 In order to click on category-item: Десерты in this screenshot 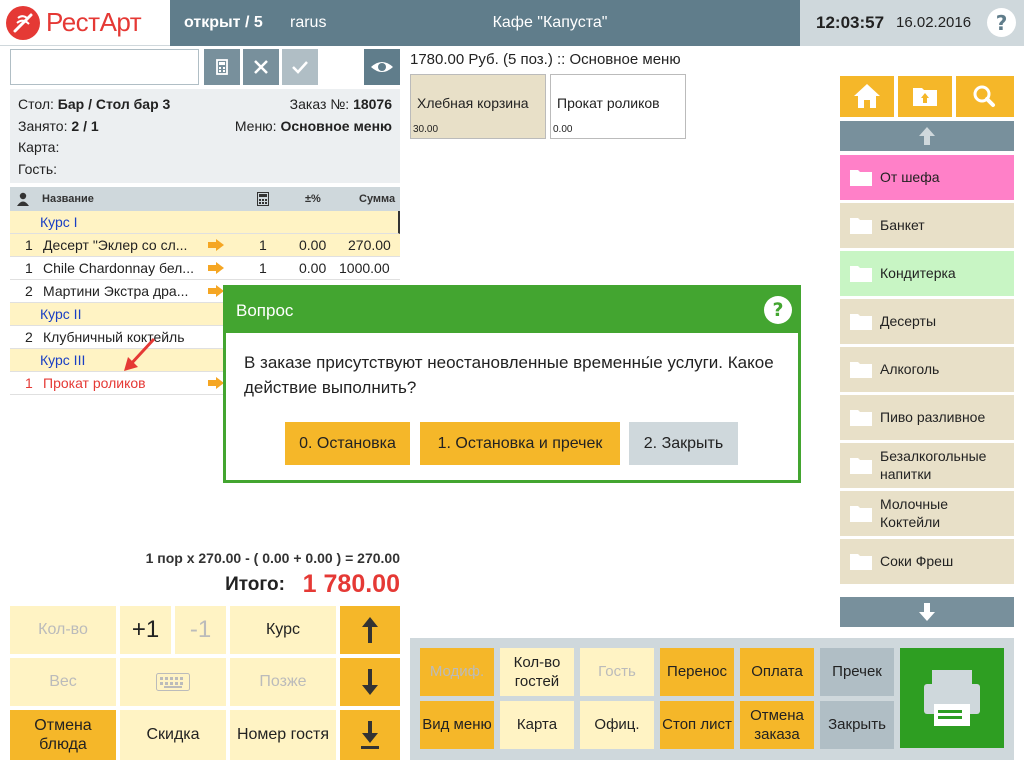, I will do `click(927, 321)`.